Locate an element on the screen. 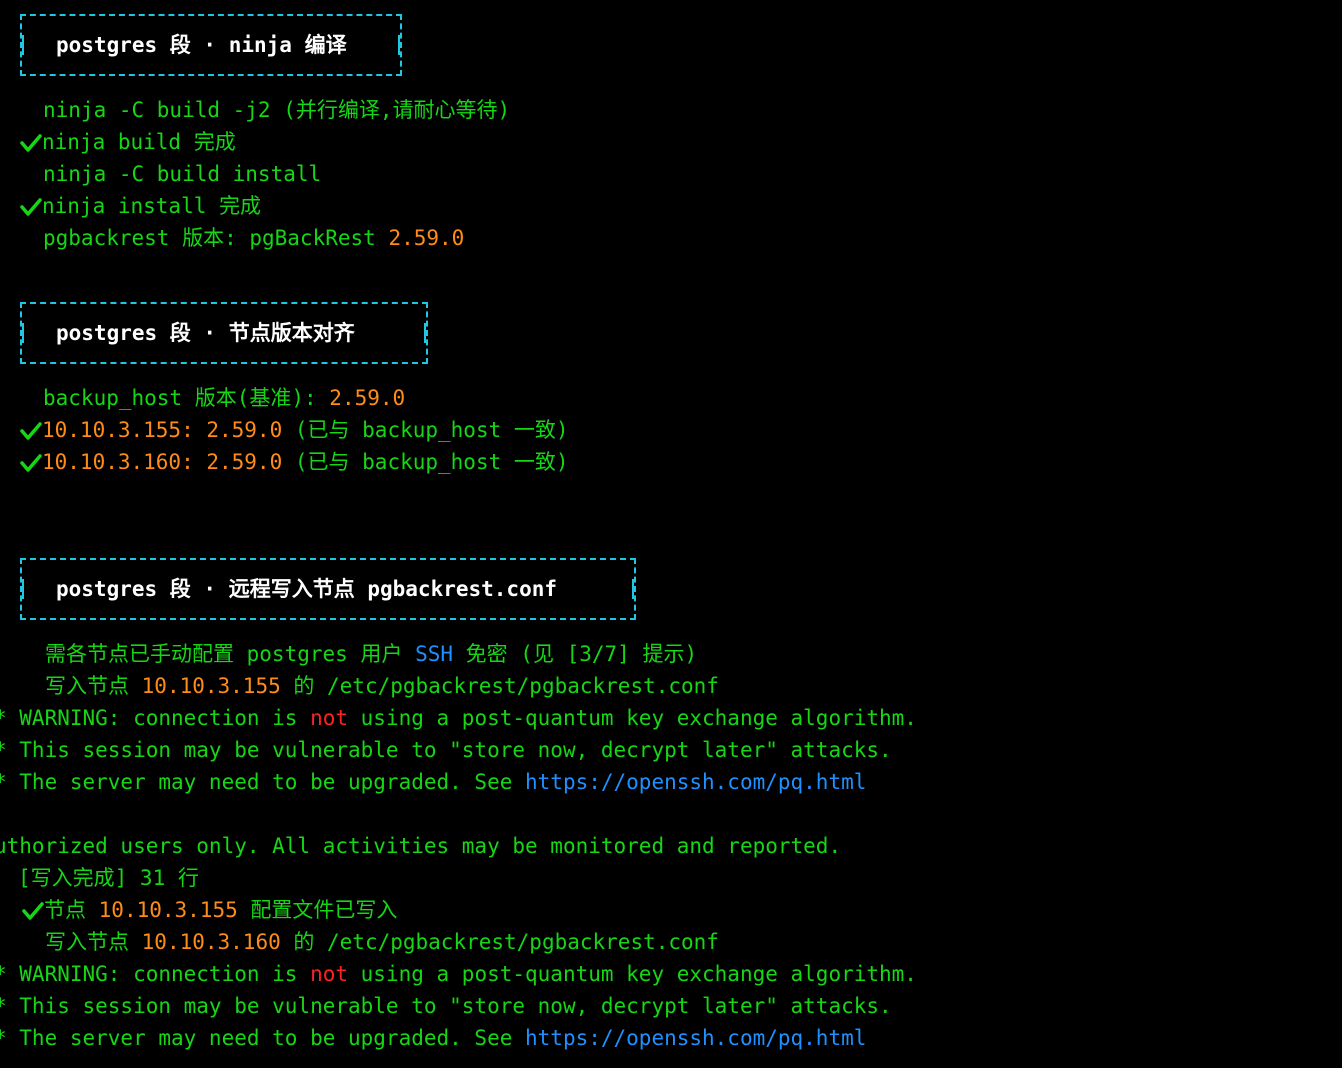 This screenshot has width=1342, height=1068. section-header-remote-write: postgres 段 · 远程写入节点 pgbackrest.conf is located at coordinates (328, 589).